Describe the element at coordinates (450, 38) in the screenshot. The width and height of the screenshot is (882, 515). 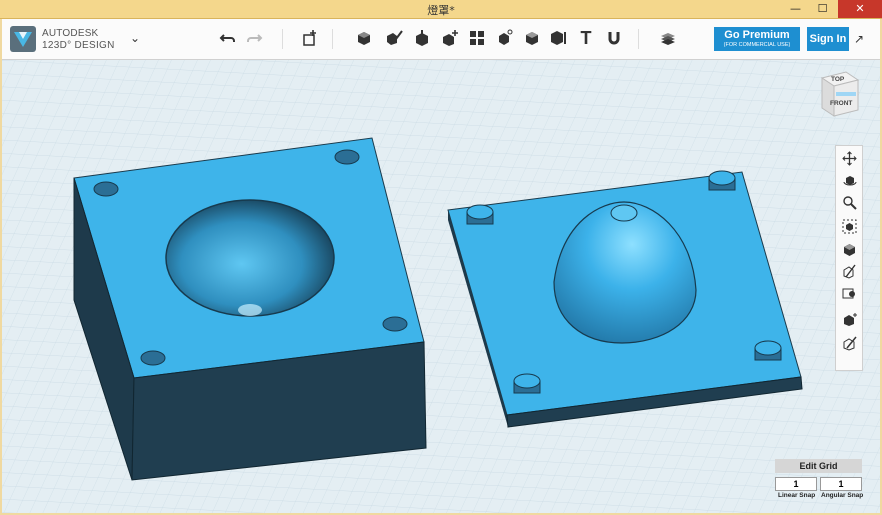
I see `modify-icon` at that location.